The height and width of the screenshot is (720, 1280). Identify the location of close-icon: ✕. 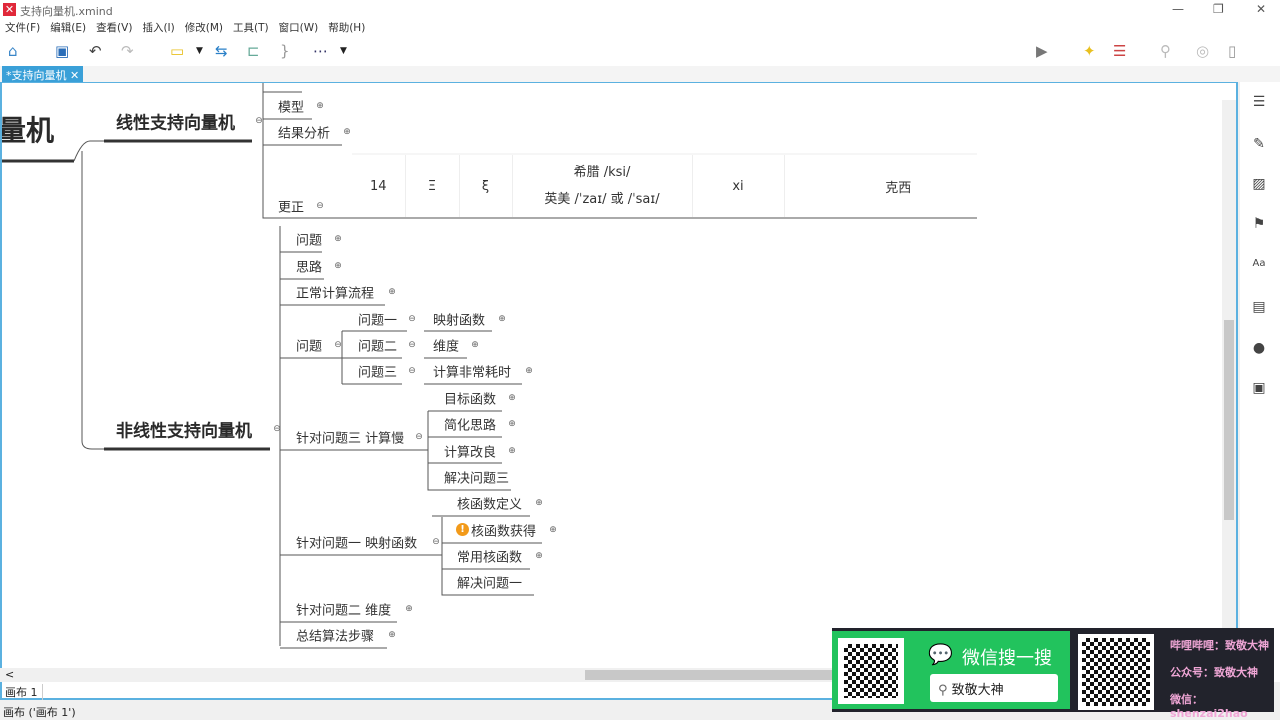
(74, 75).